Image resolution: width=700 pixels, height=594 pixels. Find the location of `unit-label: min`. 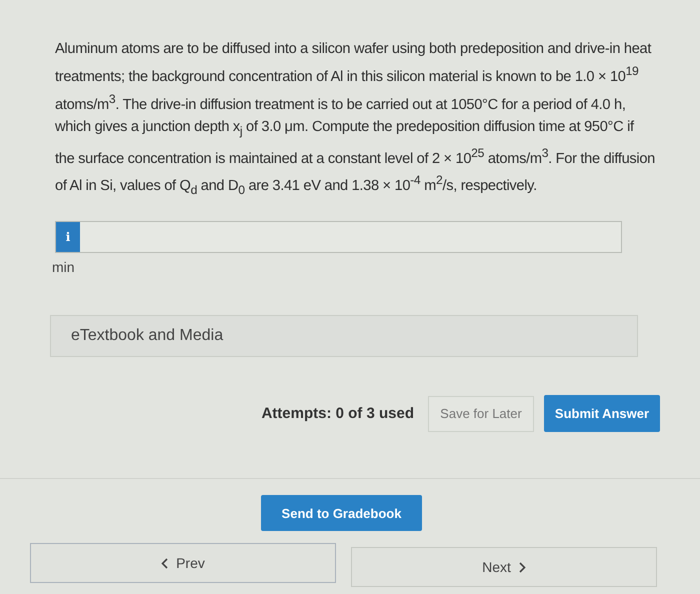

unit-label: min is located at coordinates (63, 267).